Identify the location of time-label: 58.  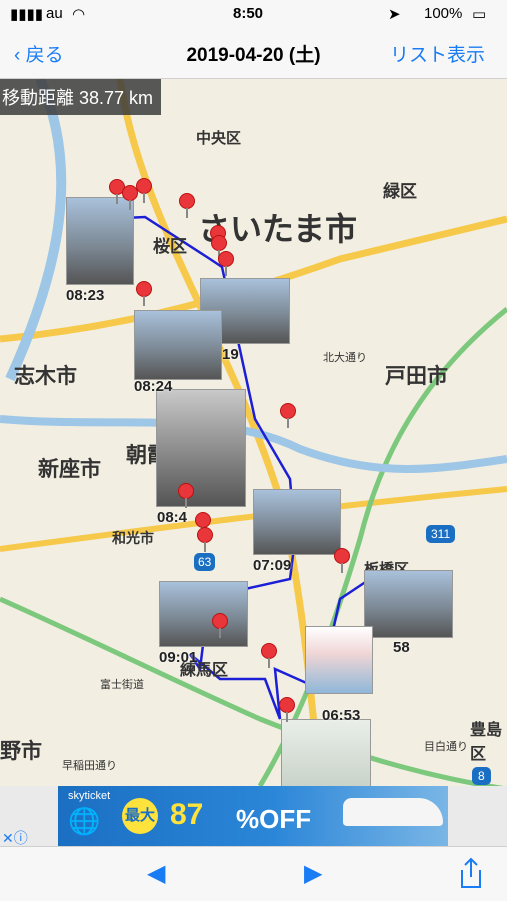
(401, 647).